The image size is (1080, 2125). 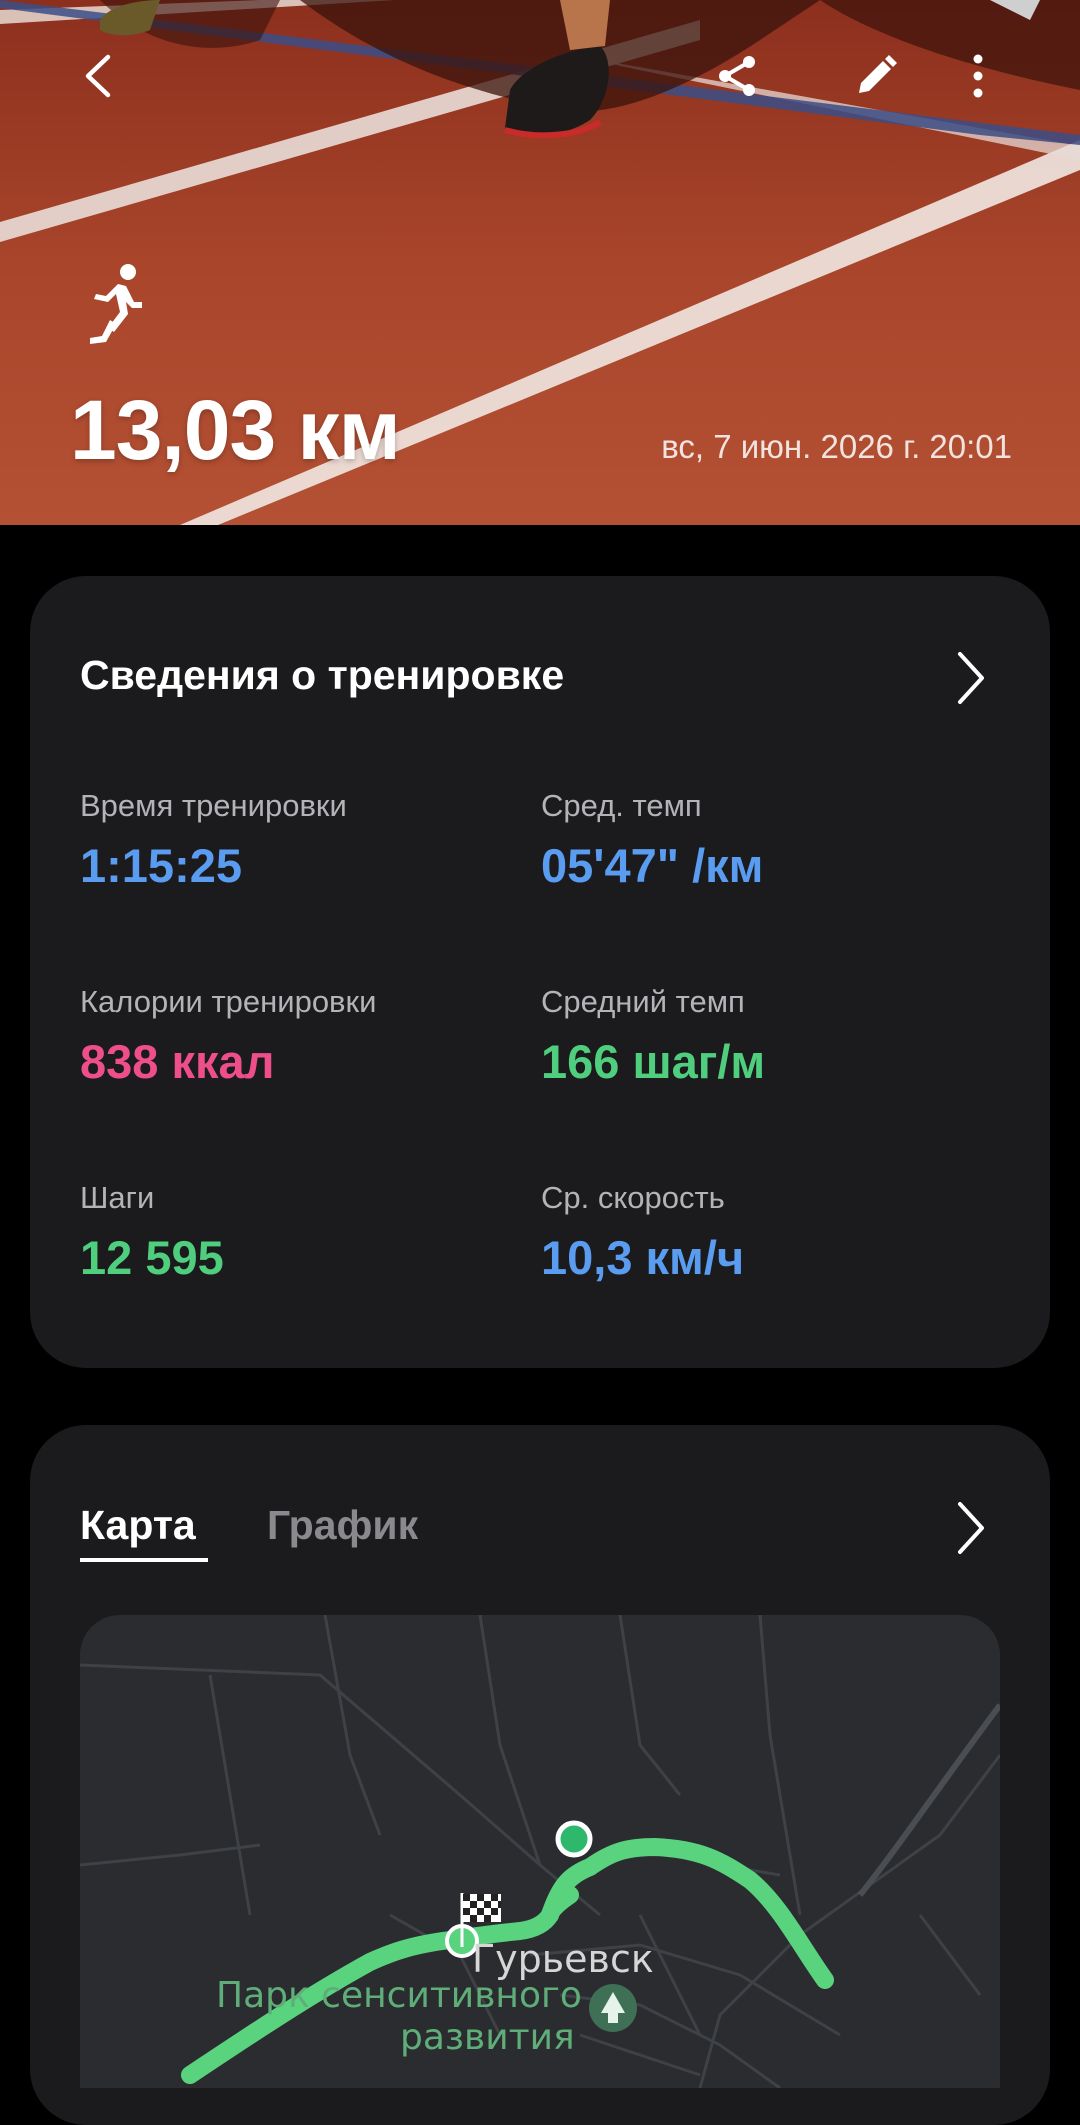 I want to click on tab-chart: График, so click(x=342, y=1525).